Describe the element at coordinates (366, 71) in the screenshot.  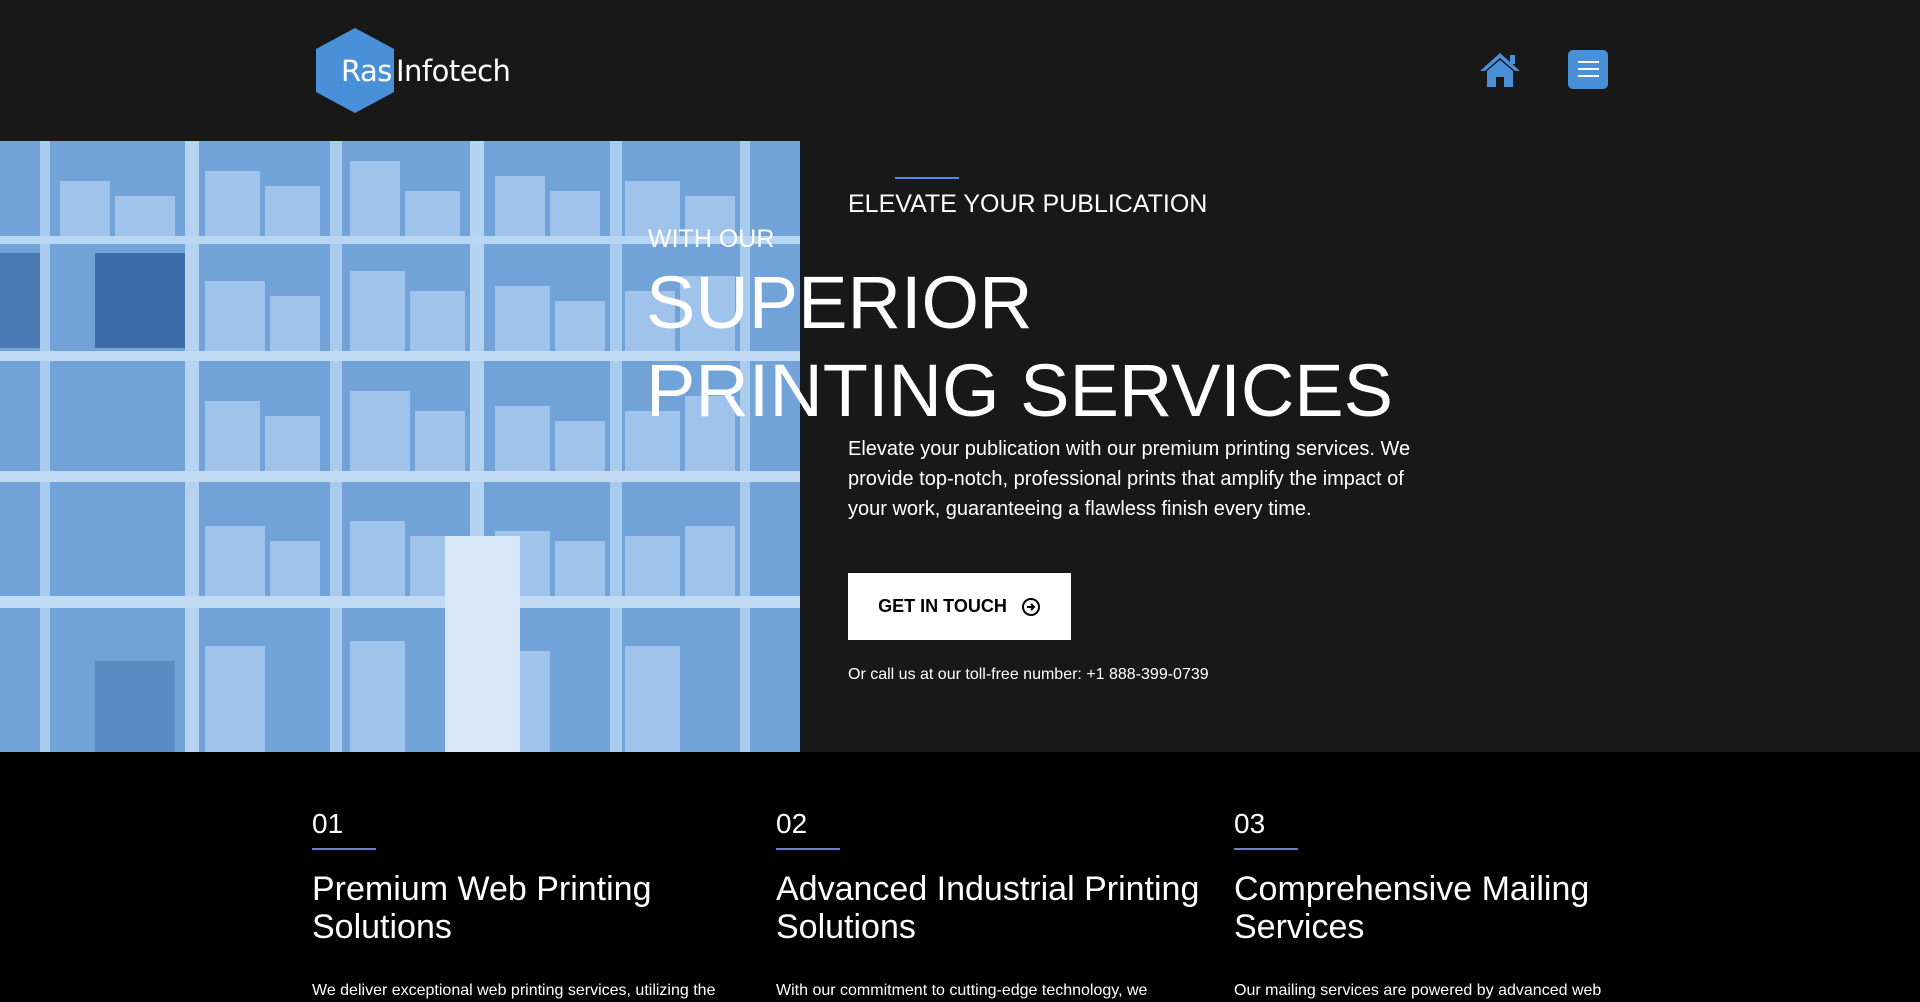
I see `logo-text-ras: Ras` at that location.